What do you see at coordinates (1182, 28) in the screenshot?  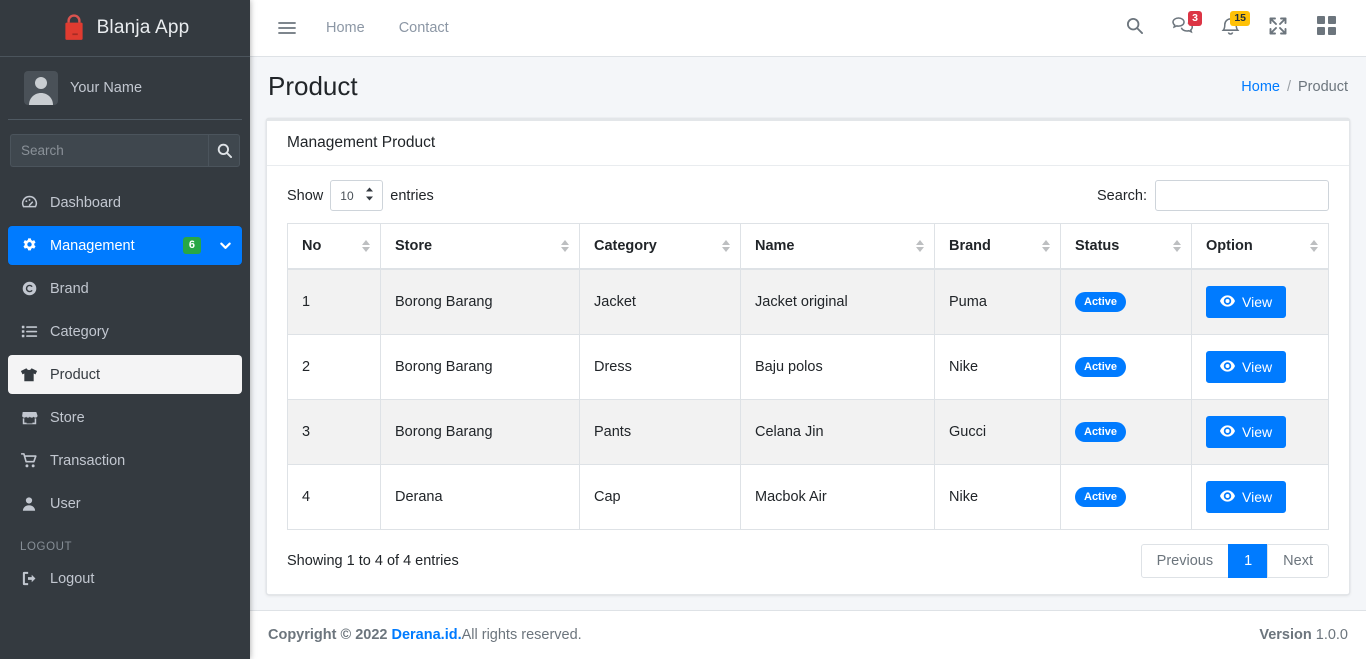 I see `navbar-messages-button: 3` at bounding box center [1182, 28].